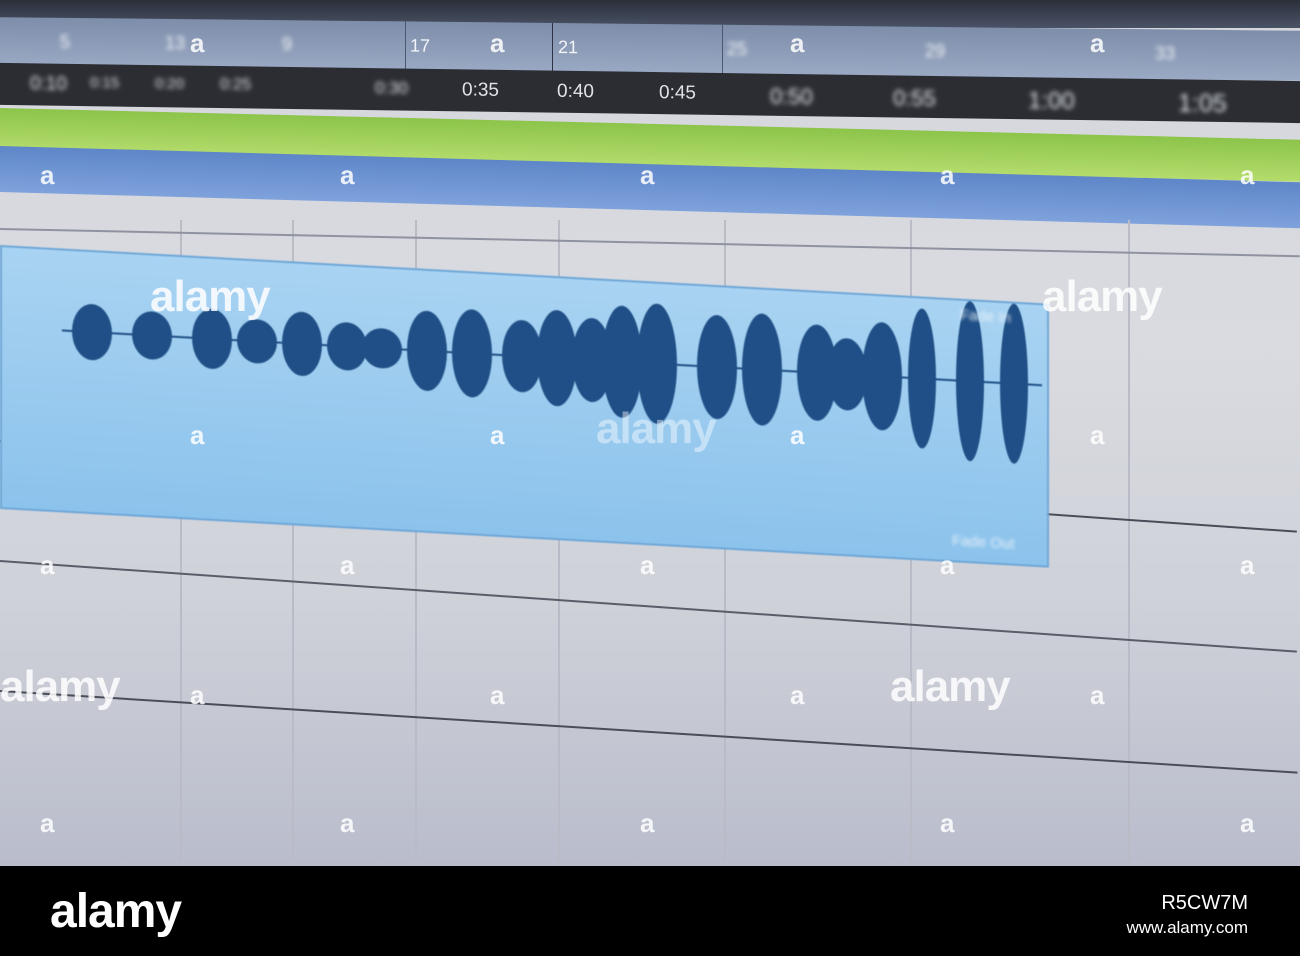  Describe the element at coordinates (175, 43) in the screenshot. I see `bar-number: 13` at that location.